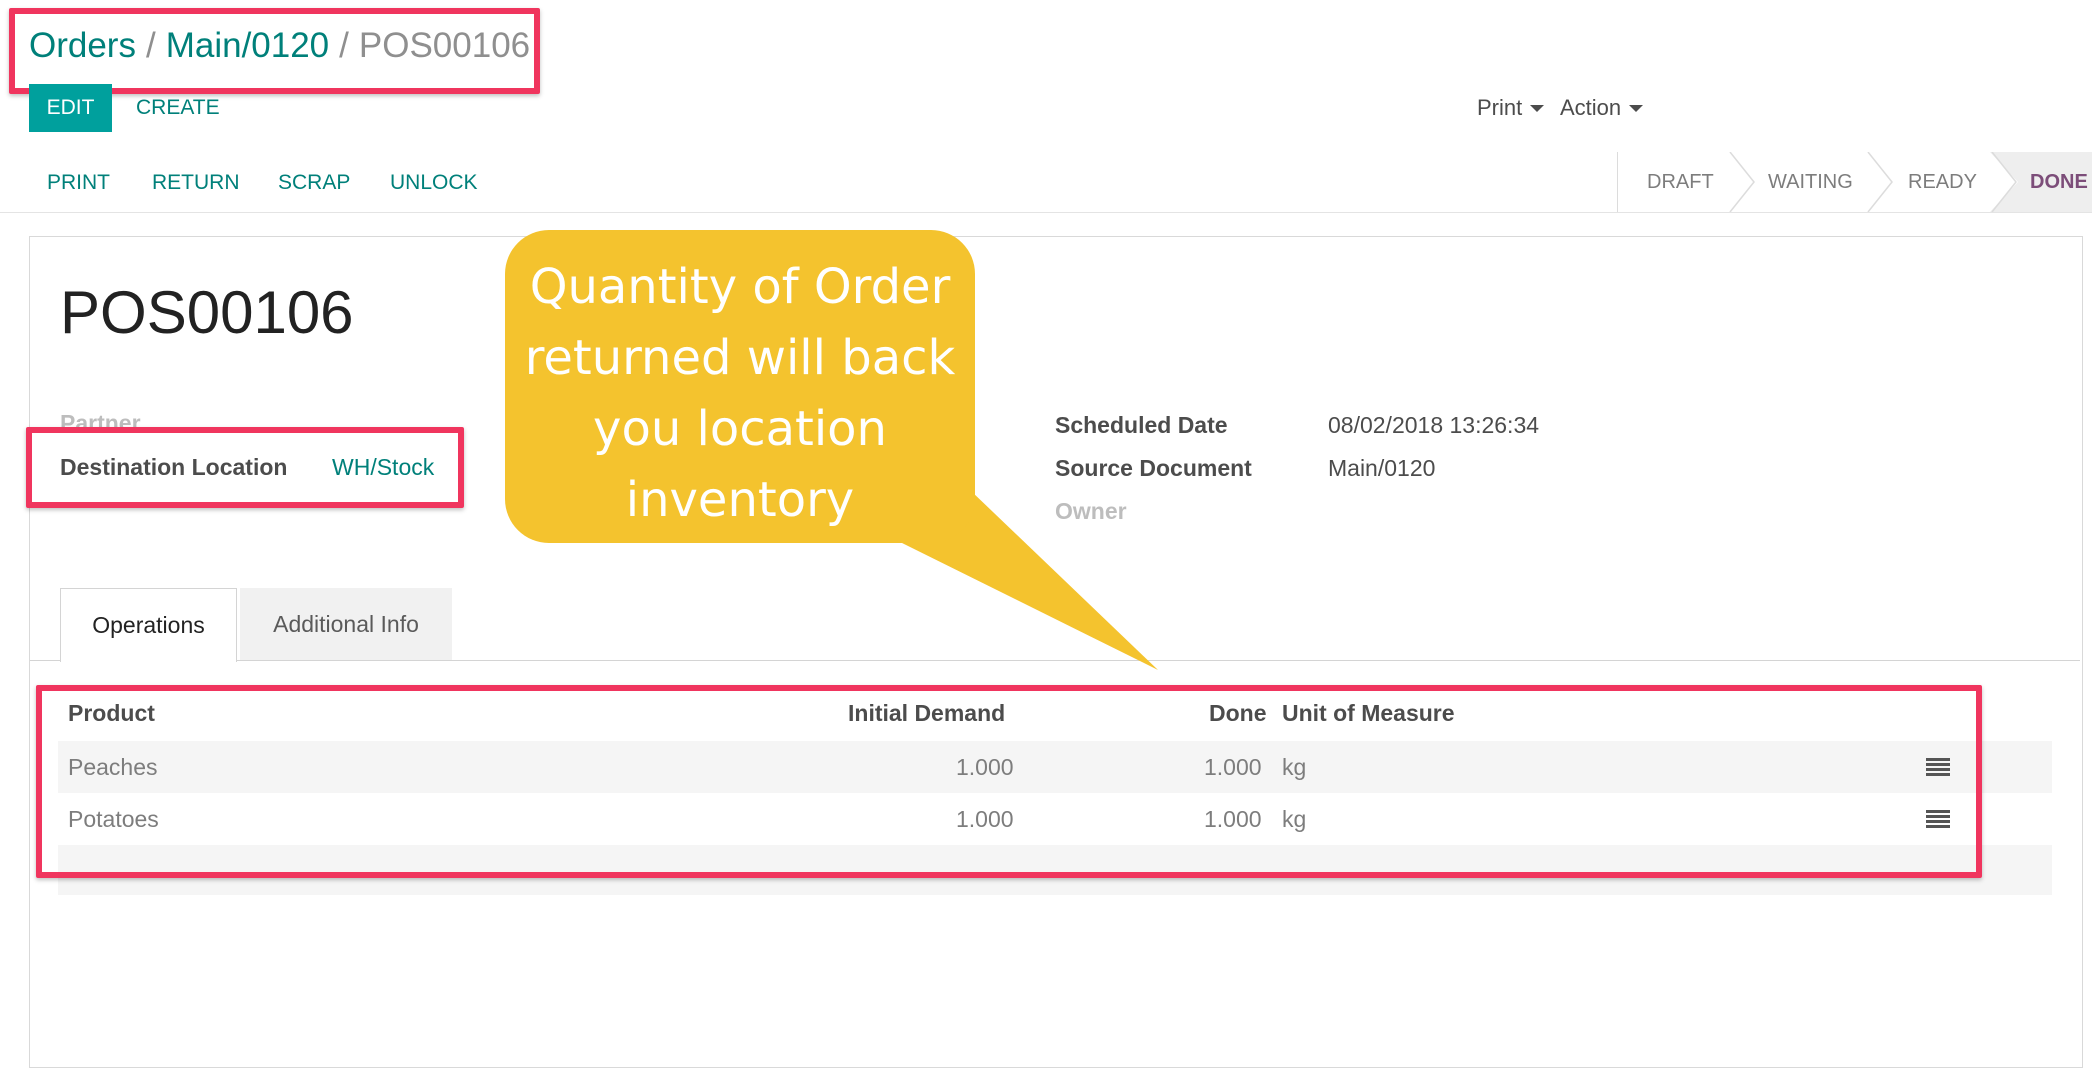  Describe the element at coordinates (1854, 182) in the screenshot. I see `status-bar: DRAFT WAITING READY DONE` at that location.